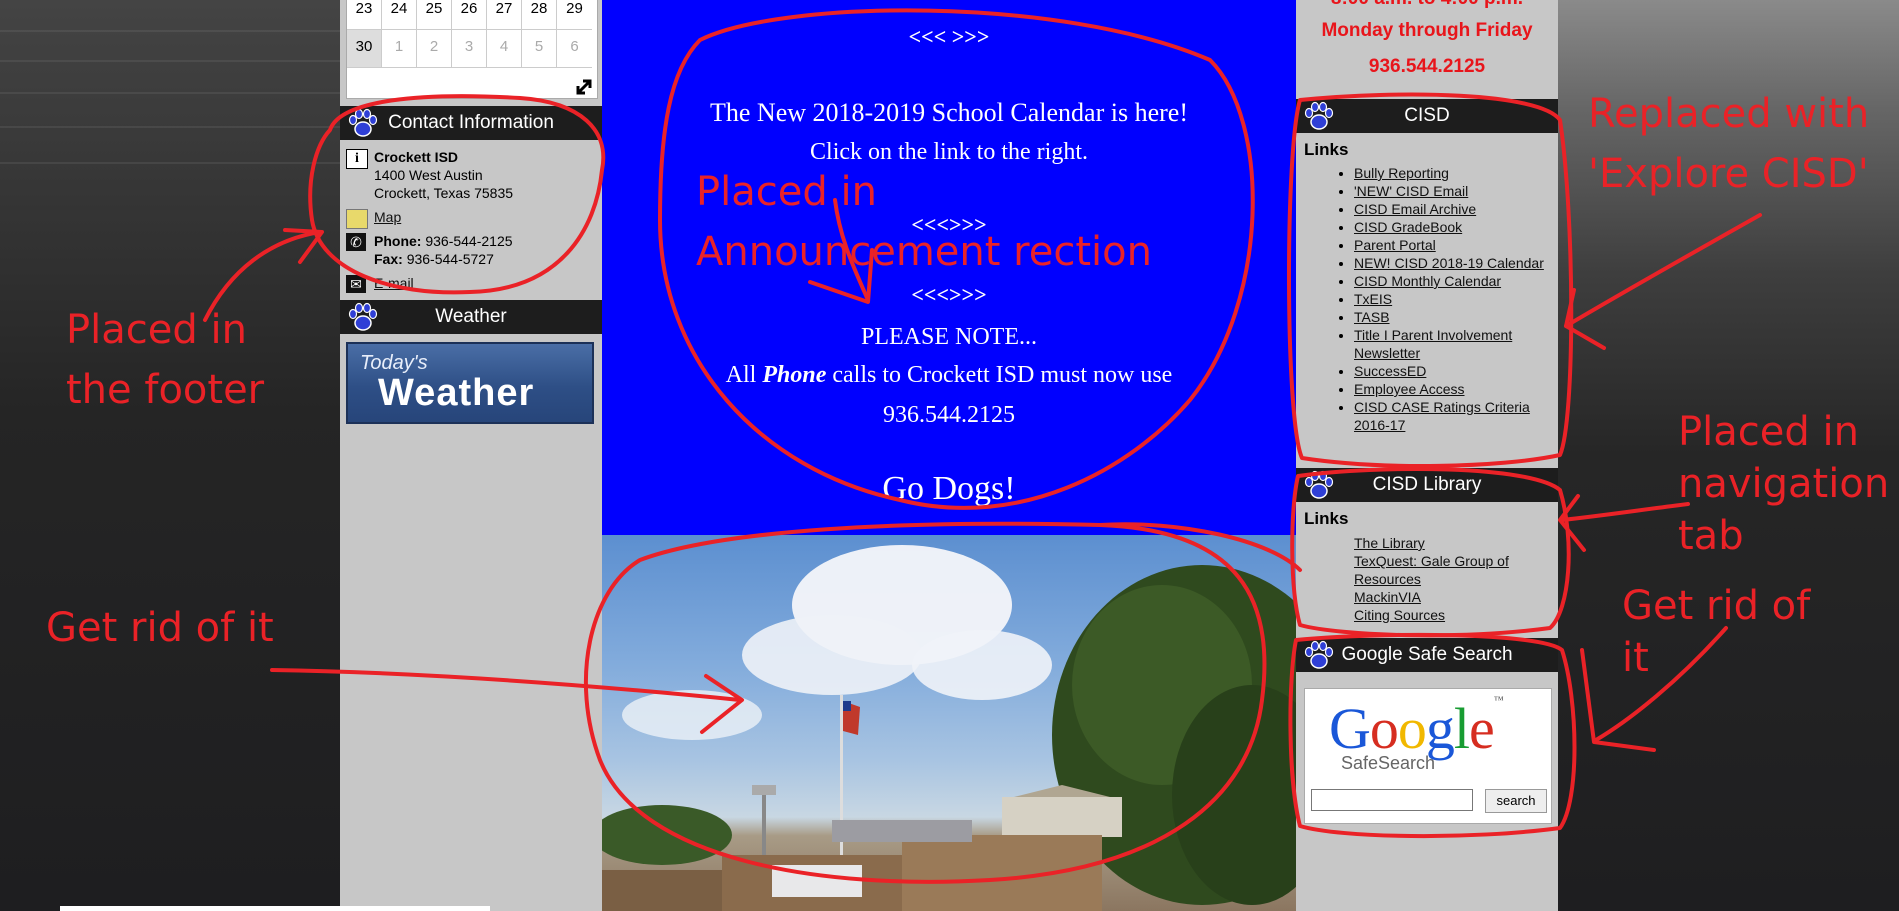 The width and height of the screenshot is (1899, 911). Describe the element at coordinates (357, 159) in the screenshot. I see `info-icon: i` at that location.